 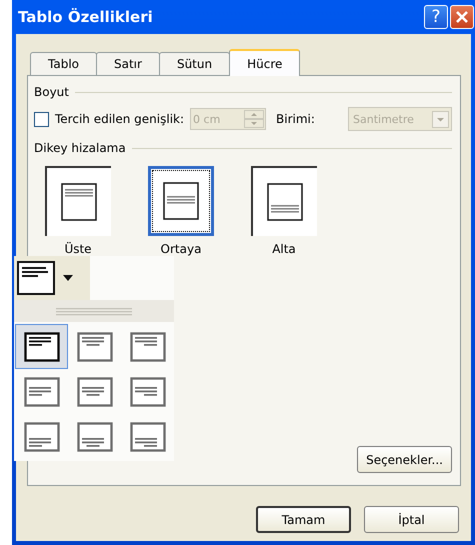 I want to click on alignment-cell, so click(x=41, y=346).